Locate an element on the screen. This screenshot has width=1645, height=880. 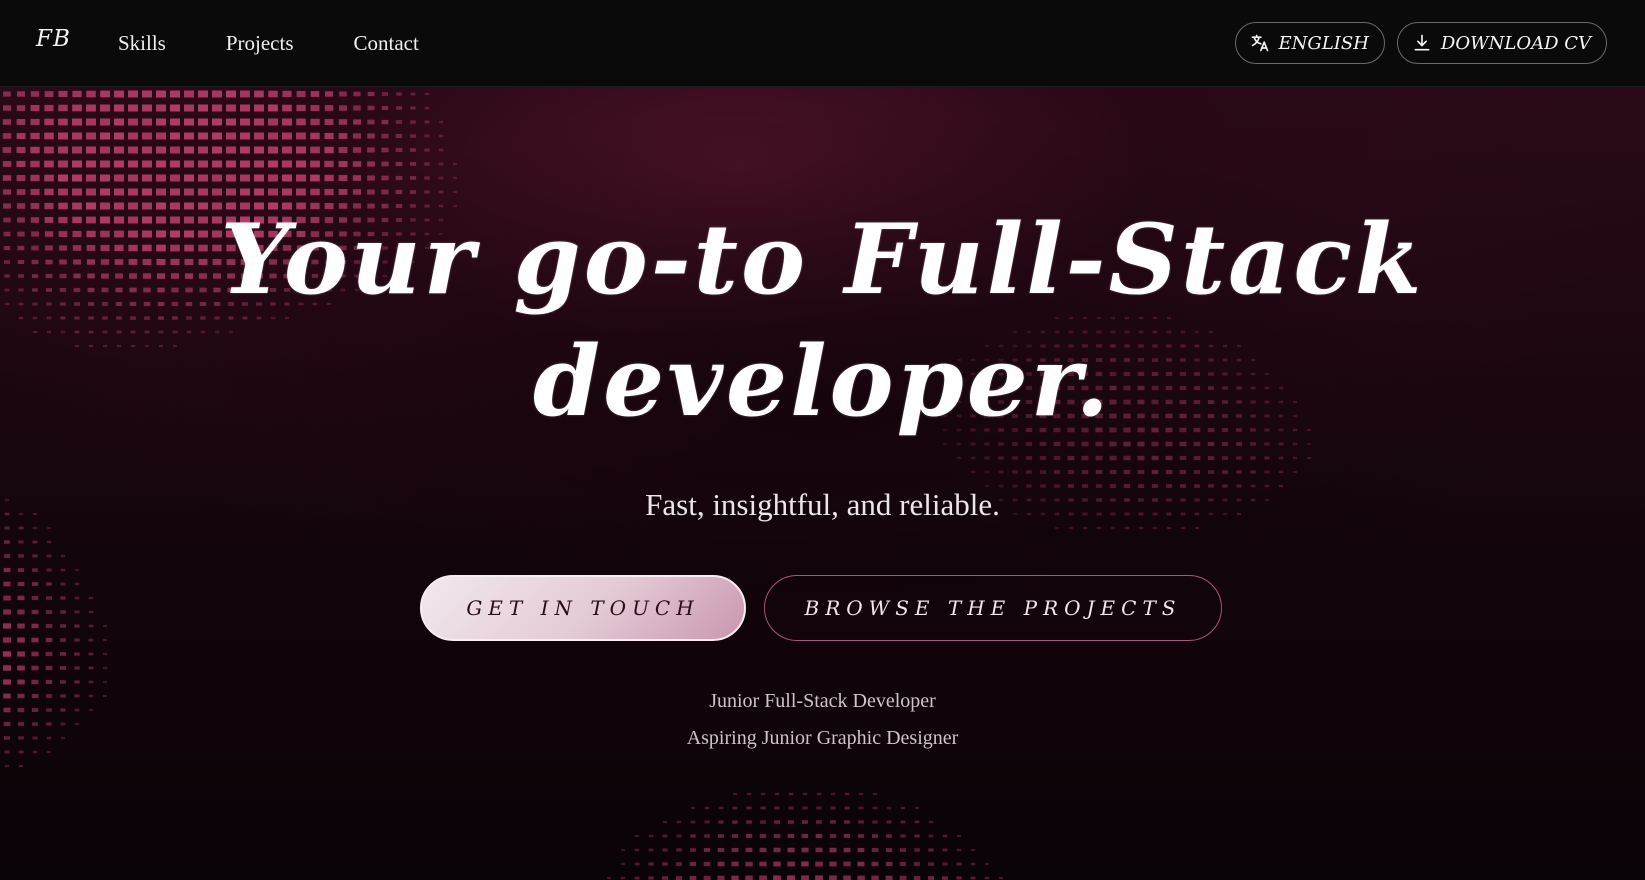
browse-projects-button: BROWSE THE PROJECTS is located at coordinates (993, 608).